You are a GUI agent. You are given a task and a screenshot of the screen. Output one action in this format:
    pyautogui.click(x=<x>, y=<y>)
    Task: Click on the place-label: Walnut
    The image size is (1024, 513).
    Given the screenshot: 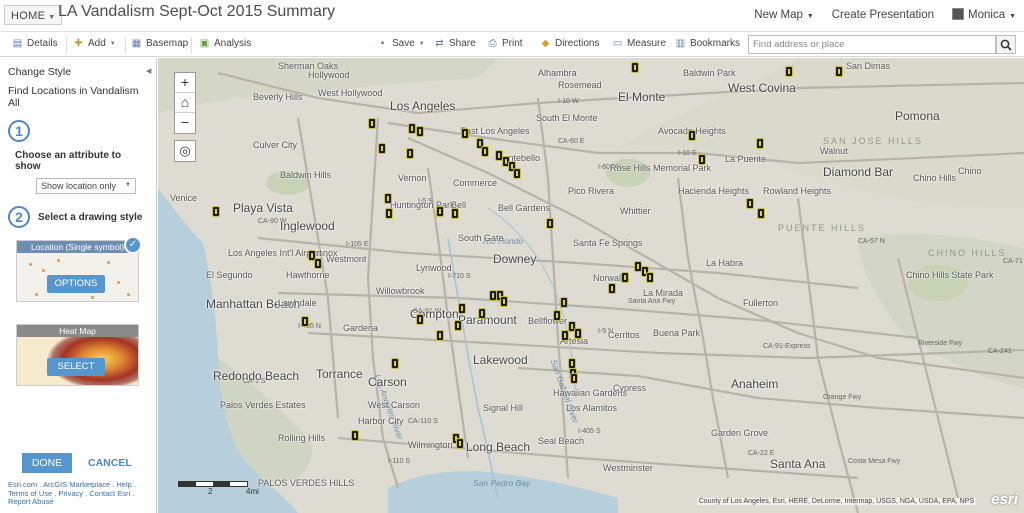 What is the action you would take?
    pyautogui.click(x=834, y=151)
    